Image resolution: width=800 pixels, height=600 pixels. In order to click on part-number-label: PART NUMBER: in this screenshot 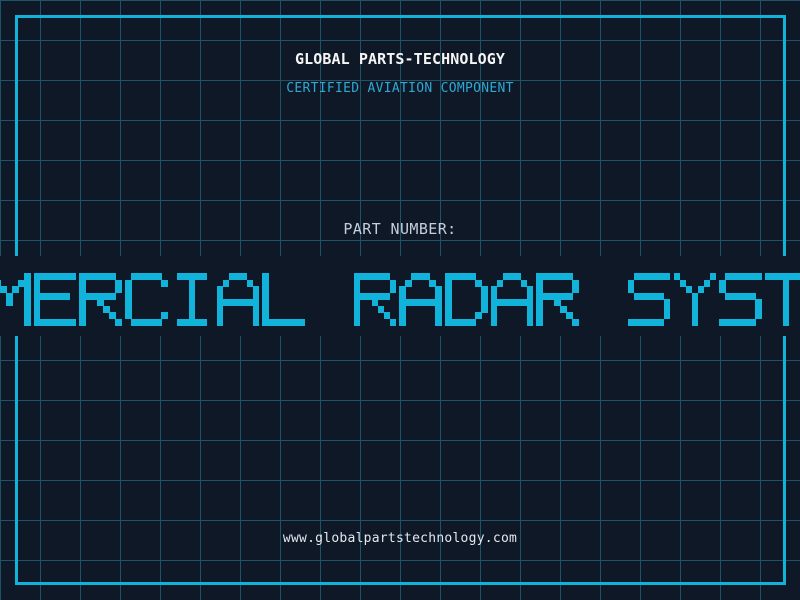, I will do `click(400, 229)`.